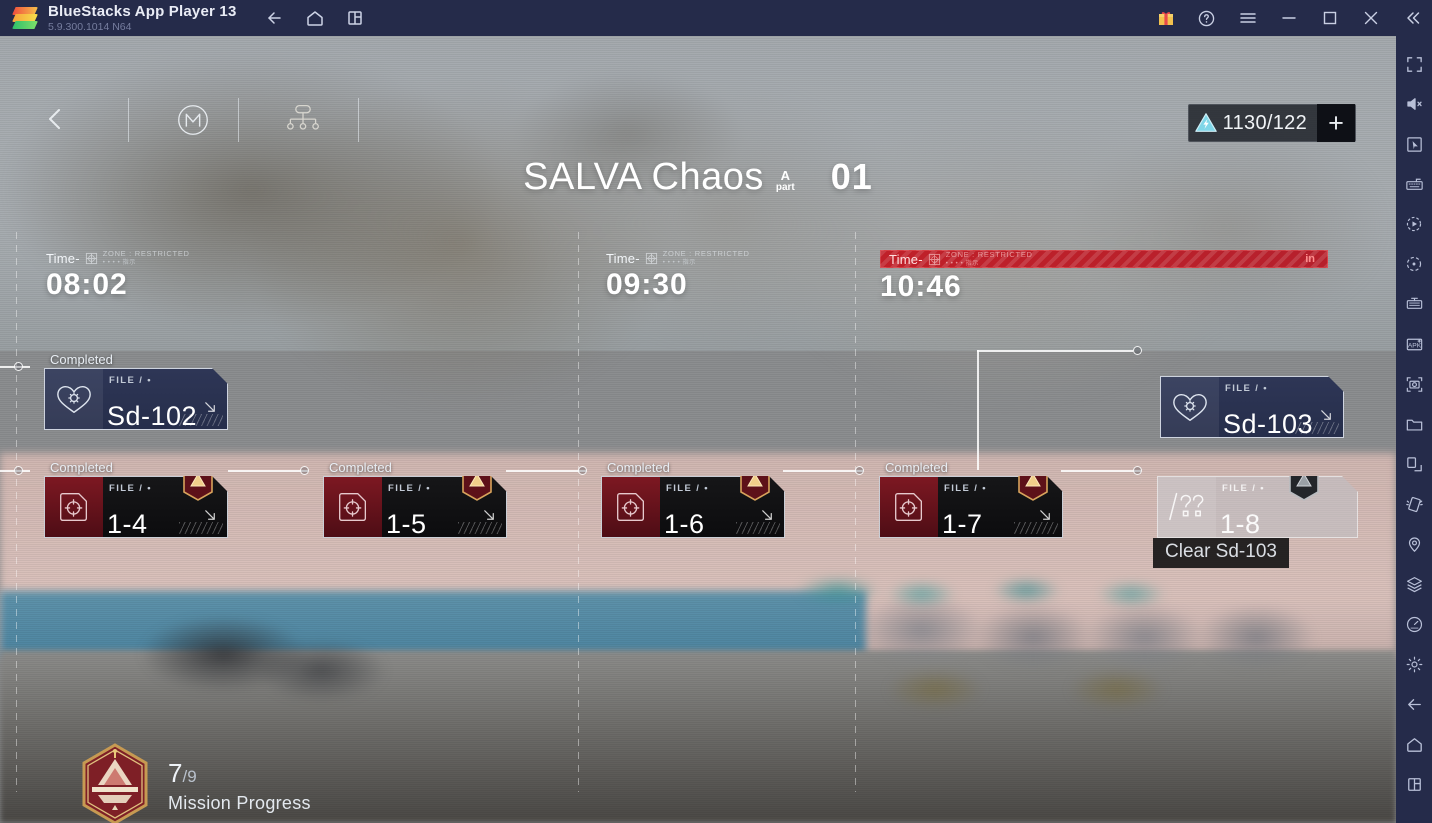 This screenshot has width=1432, height=823. What do you see at coordinates (1206, 18) in the screenshot?
I see `help-icon` at bounding box center [1206, 18].